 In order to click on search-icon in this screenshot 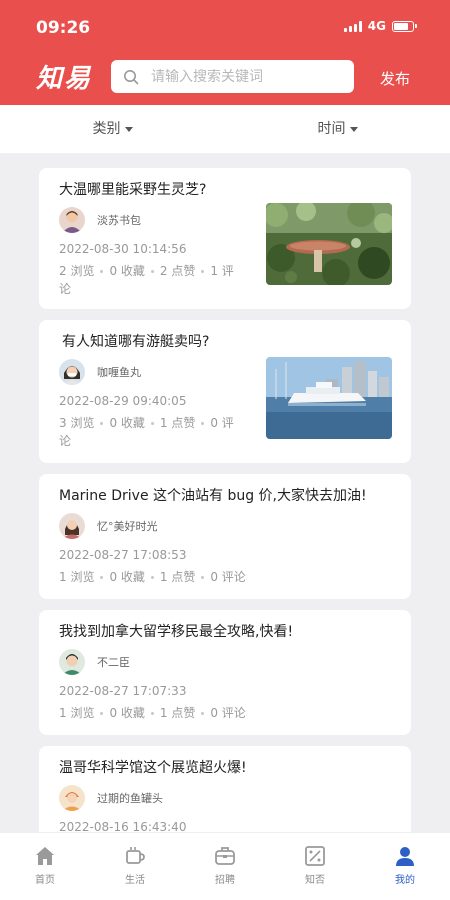, I will do `click(131, 76)`.